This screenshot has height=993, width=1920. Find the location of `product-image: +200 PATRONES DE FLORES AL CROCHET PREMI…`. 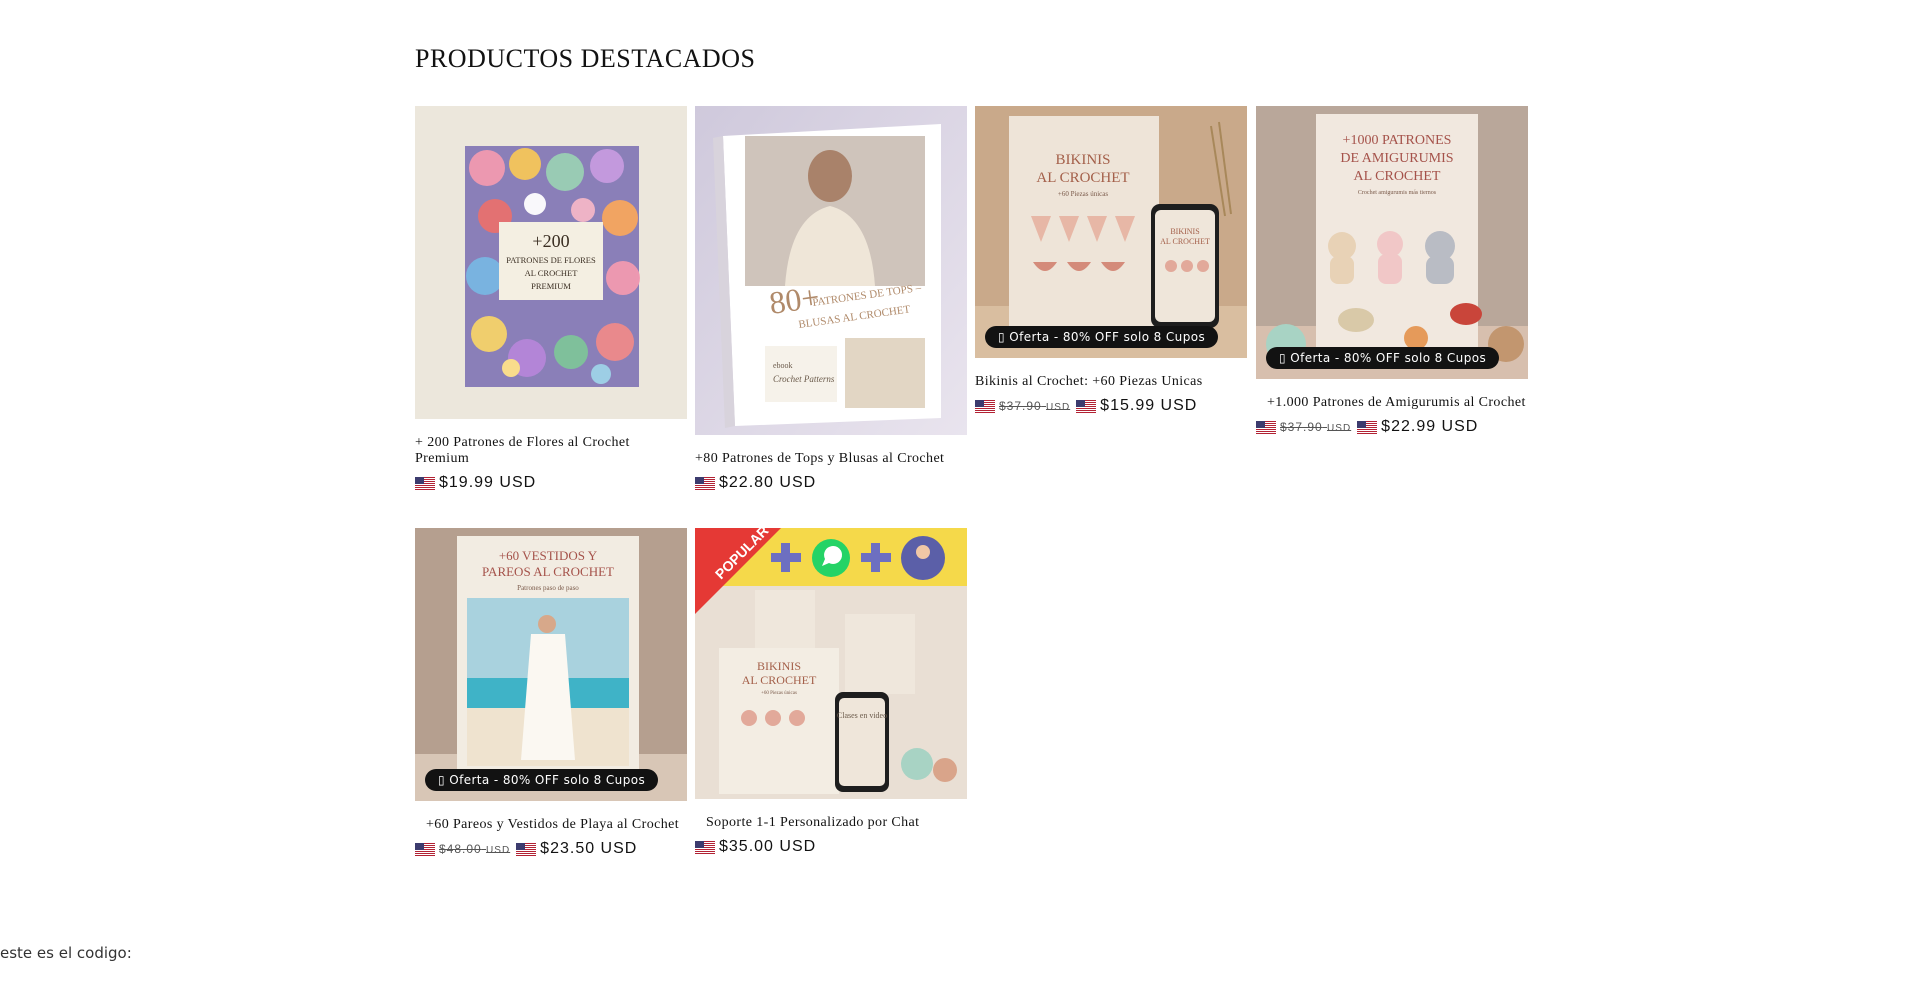

product-image: +200 PATRONES DE FLORES AL CROCHET PREMI… is located at coordinates (551, 262).